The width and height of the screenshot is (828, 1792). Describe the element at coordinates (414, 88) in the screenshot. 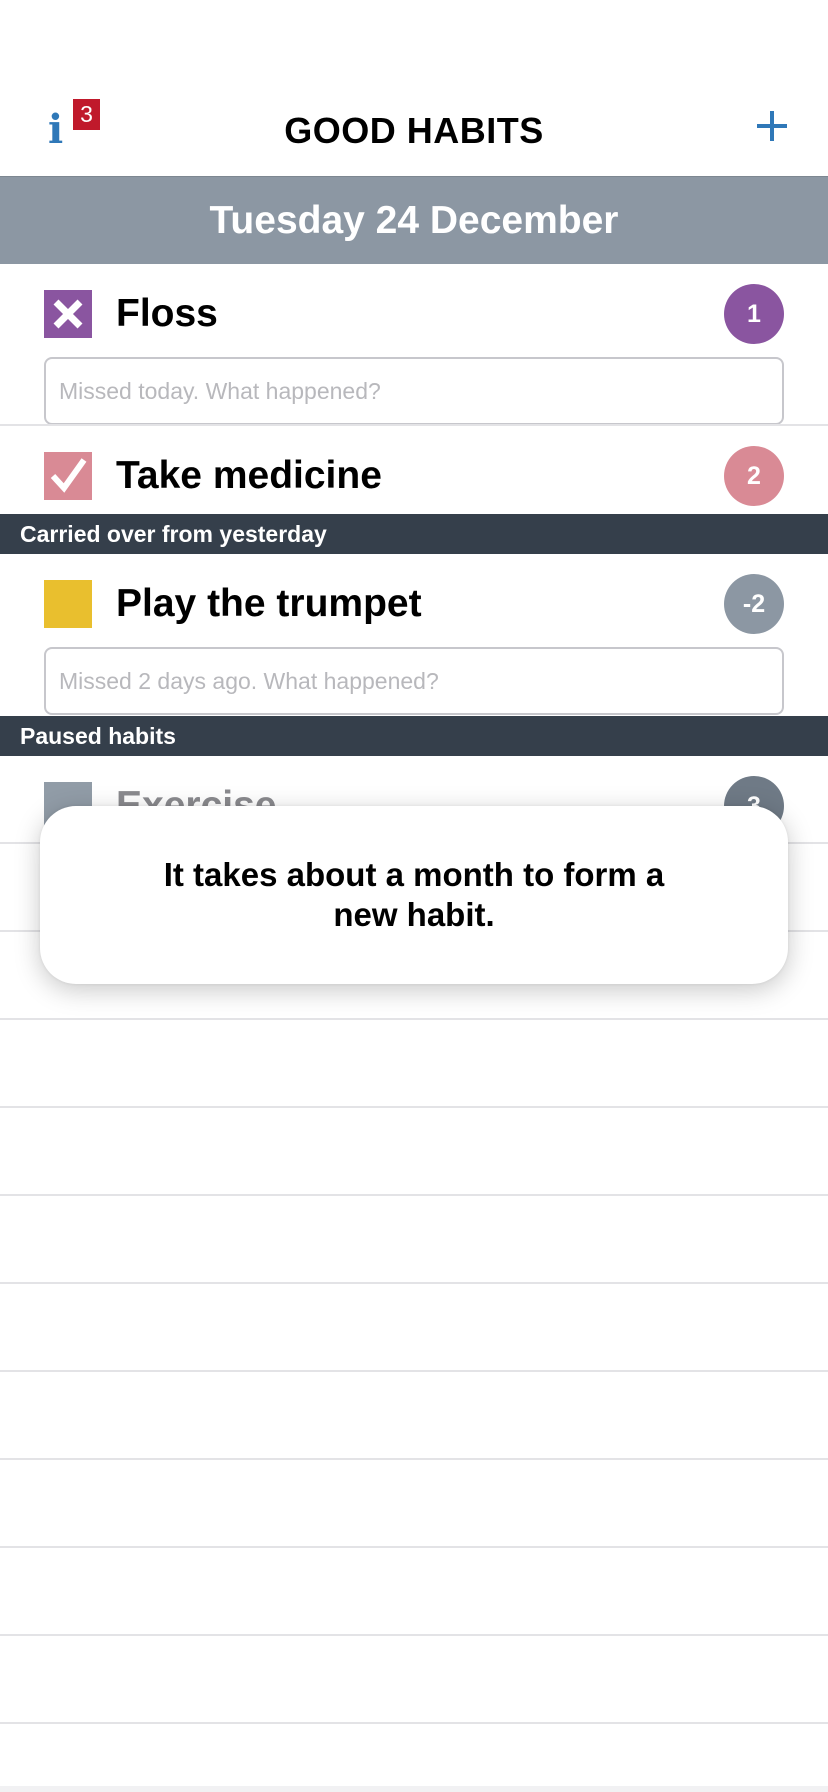

I see `nav-header: i 3 GOOD HABITS` at that location.